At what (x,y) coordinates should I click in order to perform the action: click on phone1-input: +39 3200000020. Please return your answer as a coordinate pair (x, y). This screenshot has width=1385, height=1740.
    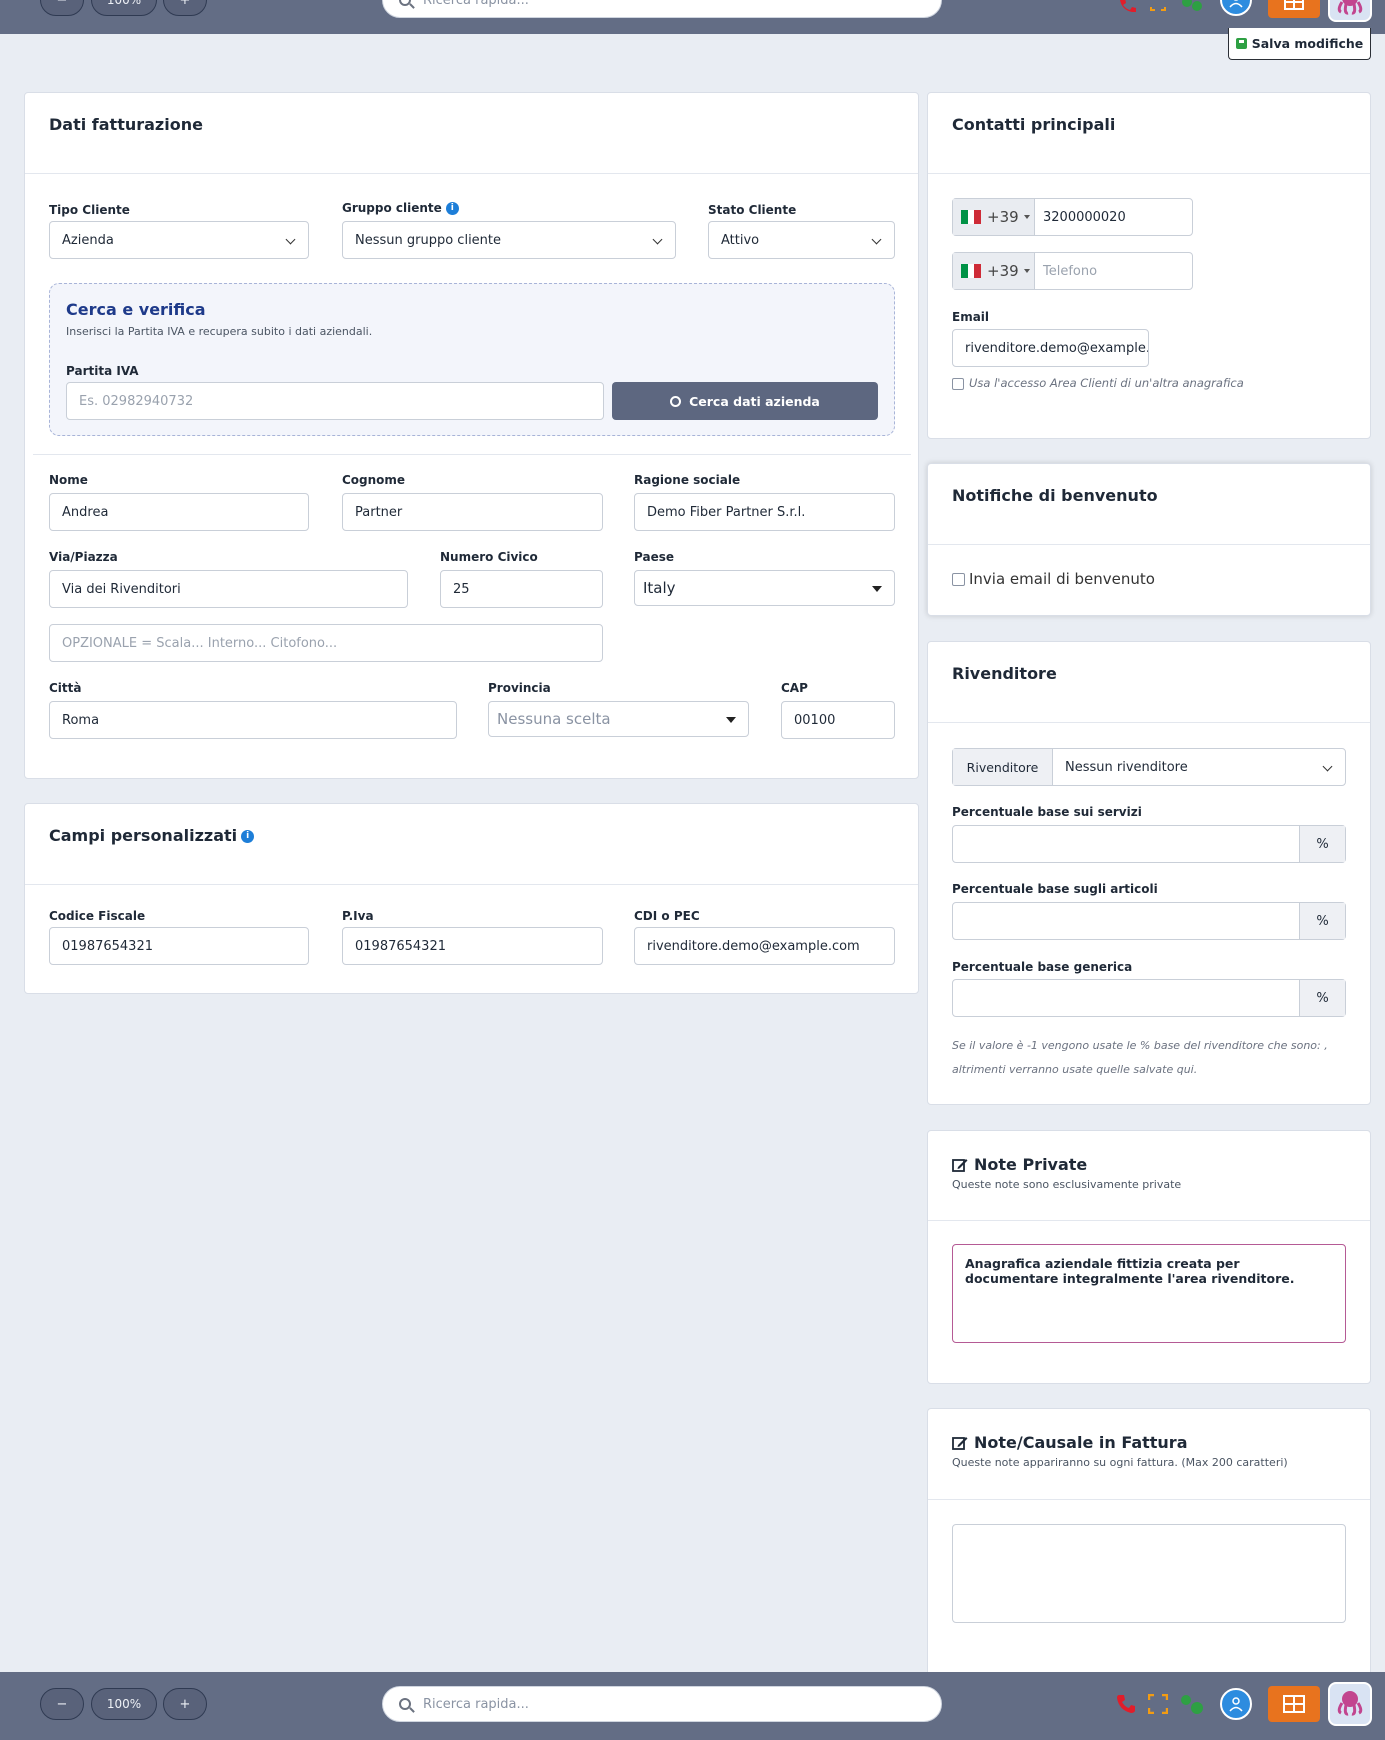
    Looking at the image, I should click on (1072, 217).